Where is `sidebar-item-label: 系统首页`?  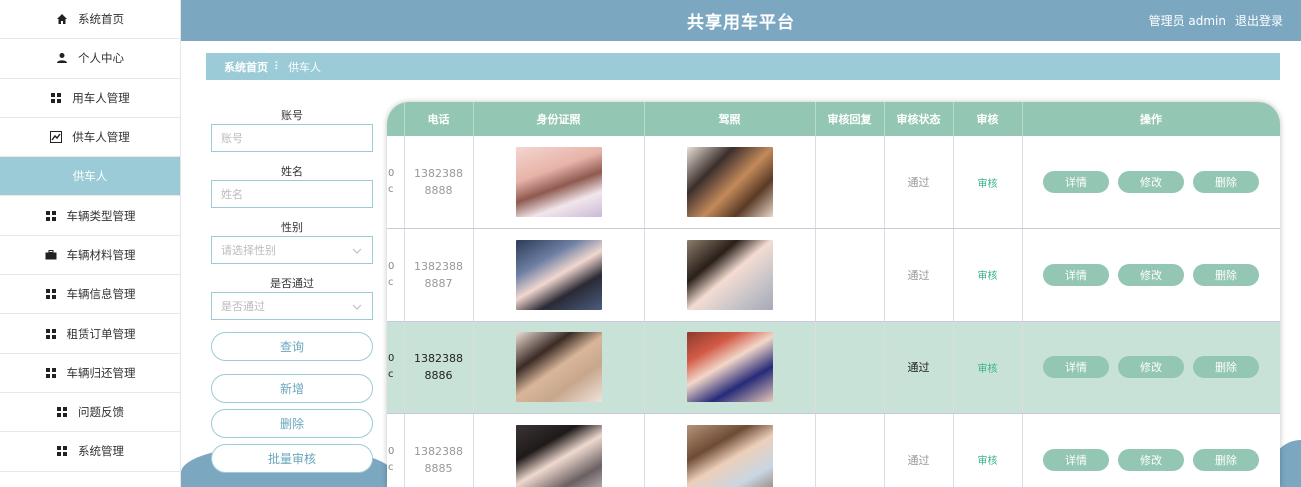 sidebar-item-label: 系统首页 is located at coordinates (101, 19).